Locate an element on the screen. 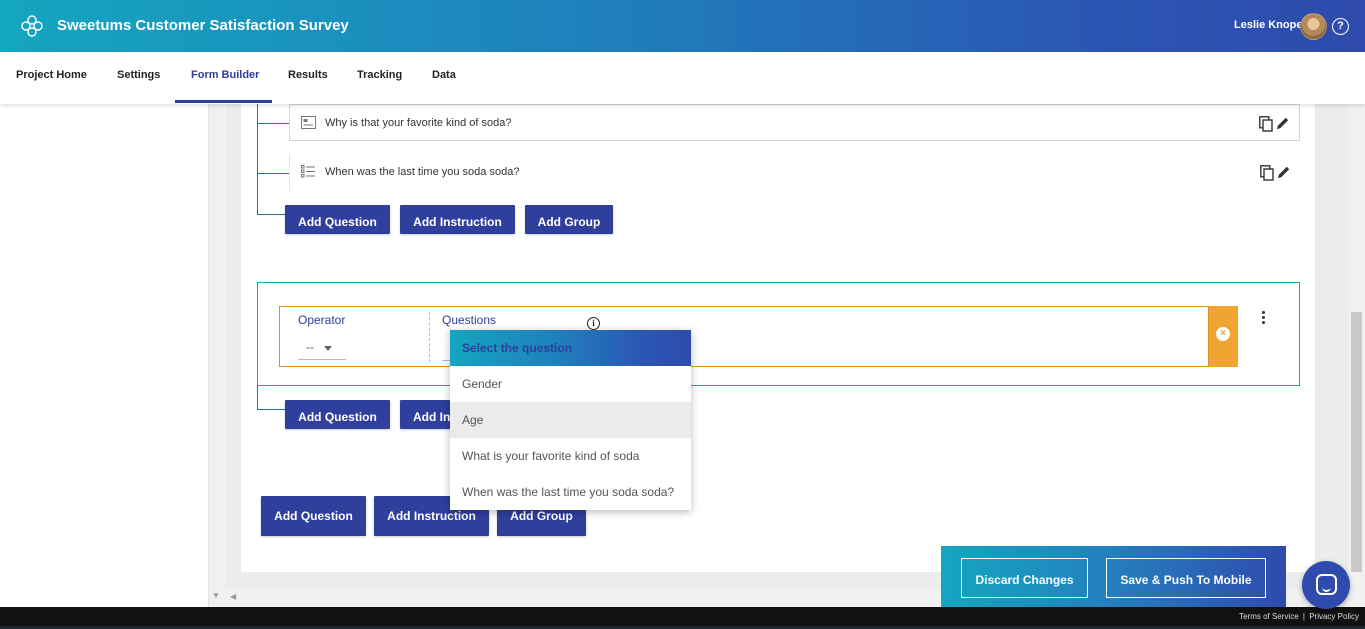  save-push-button: Save & Push To Mobile is located at coordinates (1186, 578).